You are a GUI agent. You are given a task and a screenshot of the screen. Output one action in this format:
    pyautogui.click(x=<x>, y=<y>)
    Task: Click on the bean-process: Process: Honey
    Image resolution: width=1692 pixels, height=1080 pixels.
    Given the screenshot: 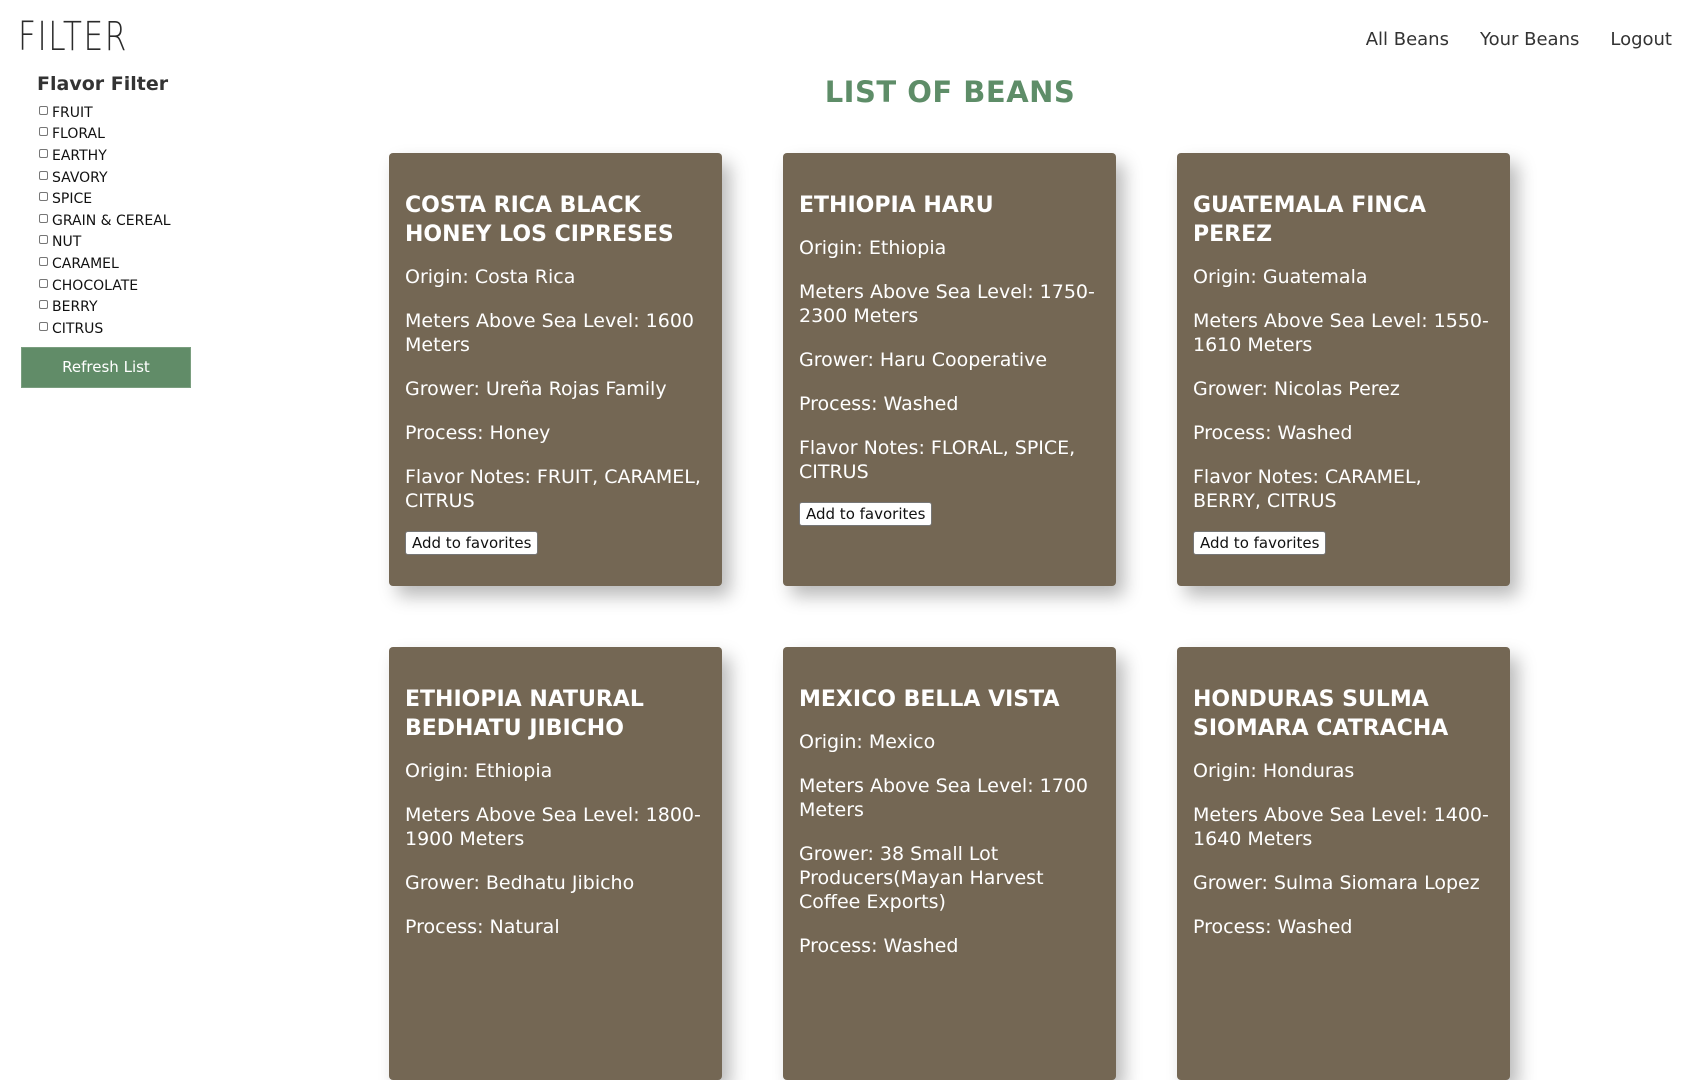 What is the action you would take?
    pyautogui.click(x=478, y=433)
    